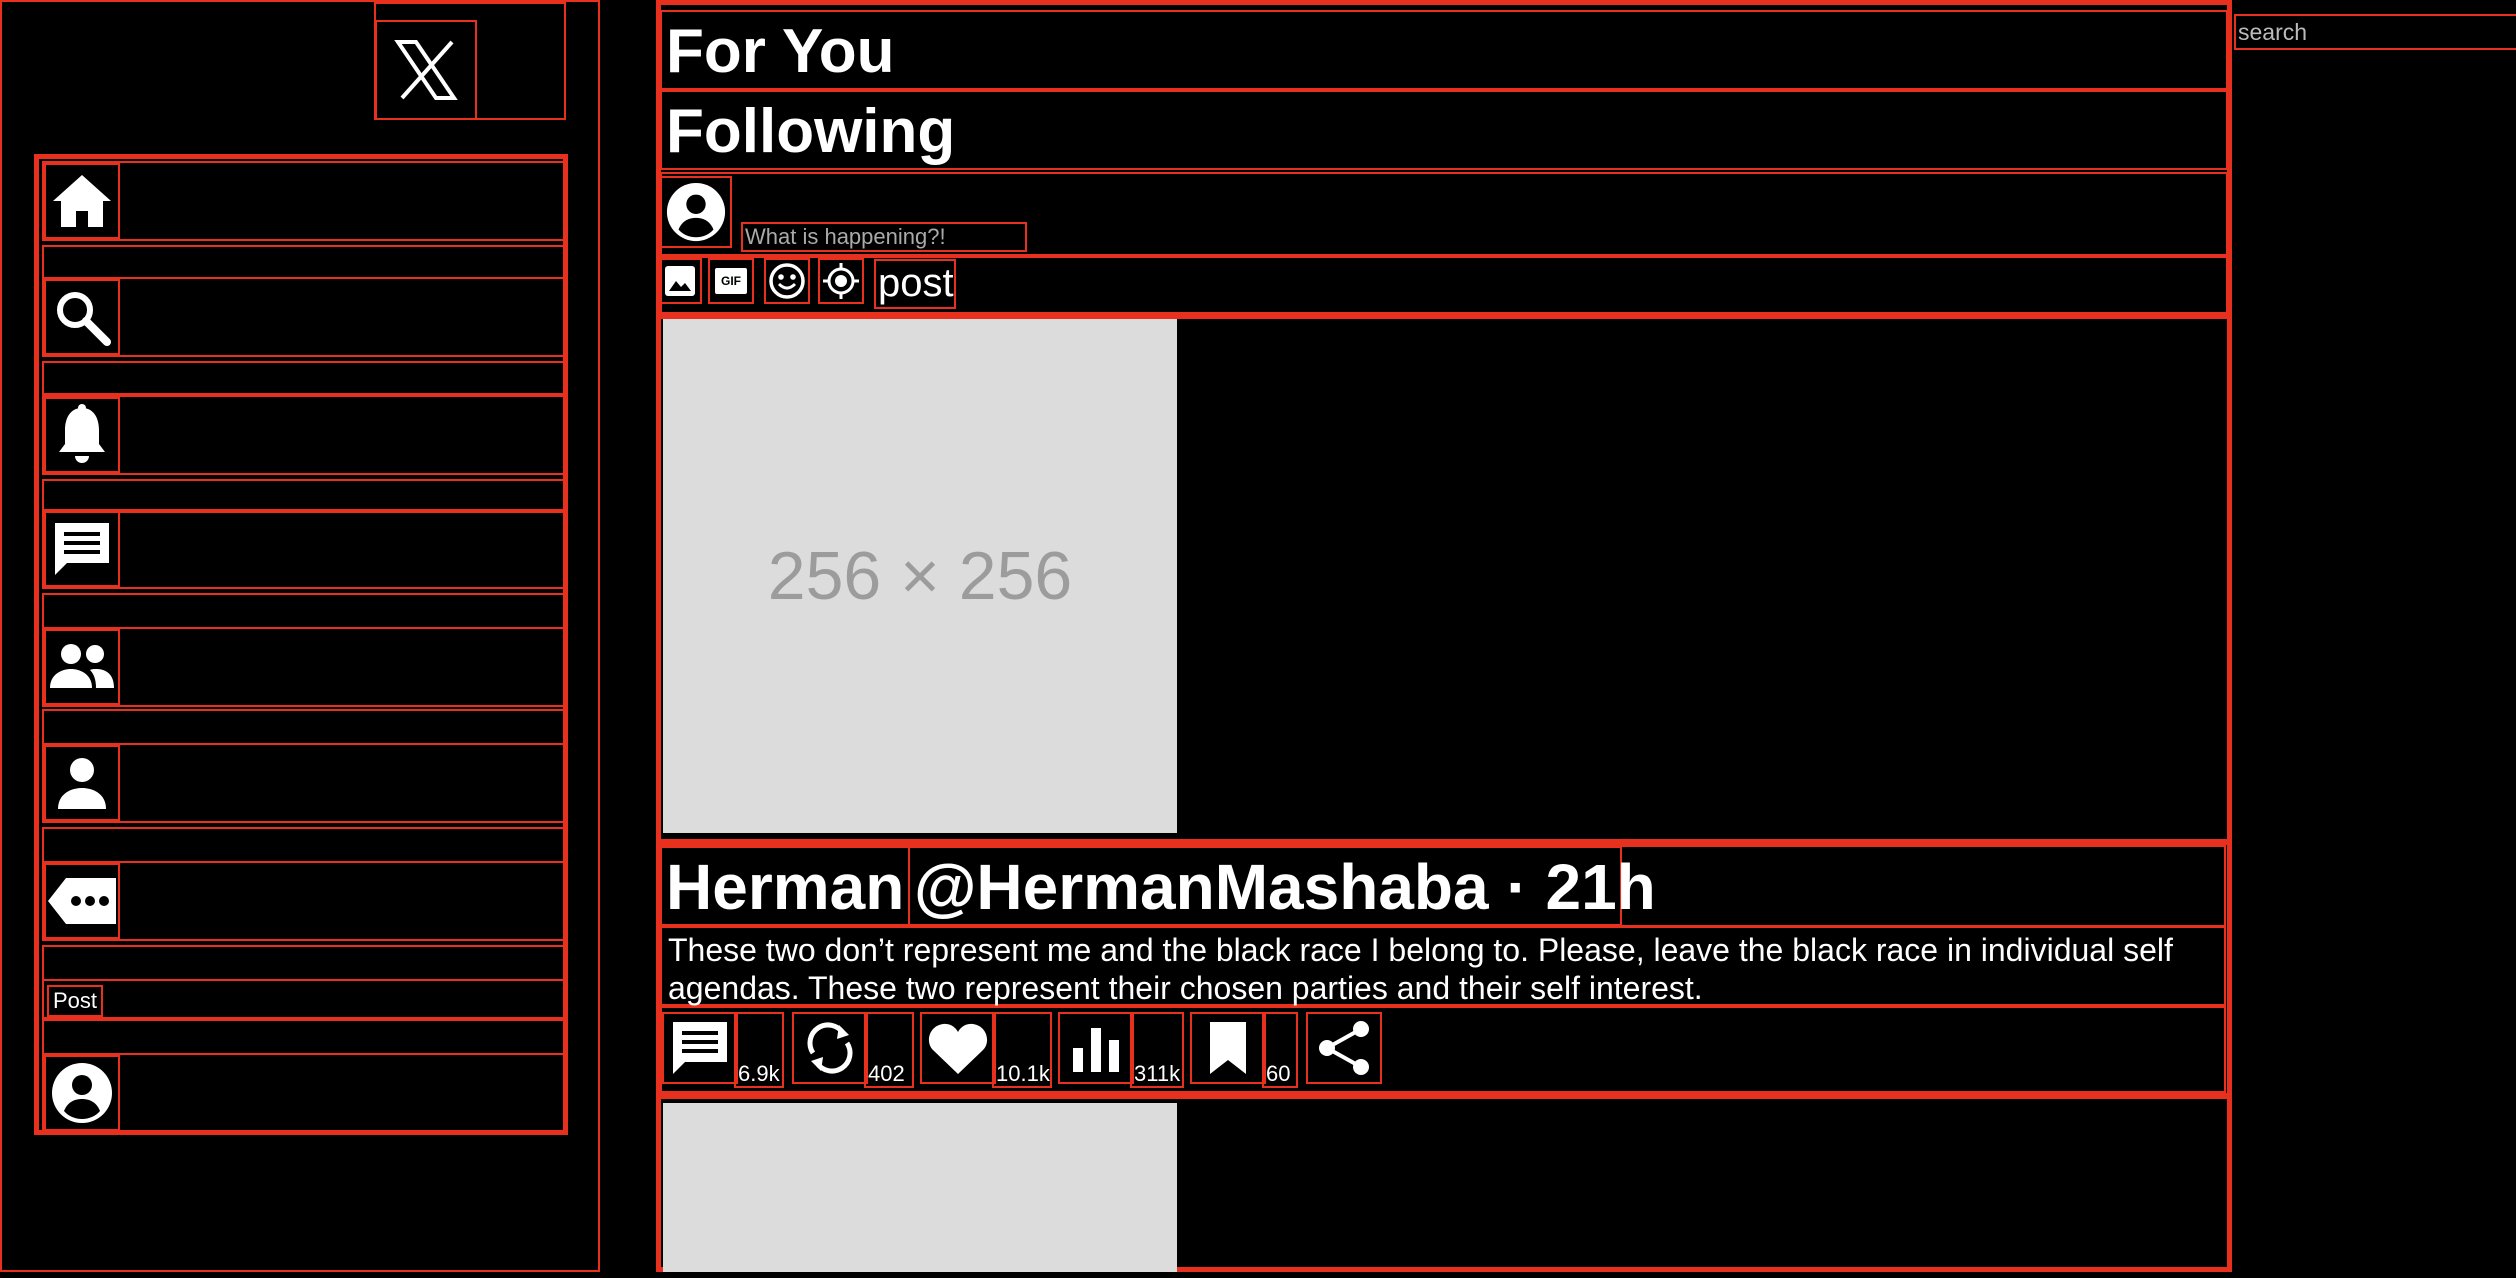 Image resolution: width=2516 pixels, height=1278 pixels. I want to click on heart-icon, so click(958, 1048).